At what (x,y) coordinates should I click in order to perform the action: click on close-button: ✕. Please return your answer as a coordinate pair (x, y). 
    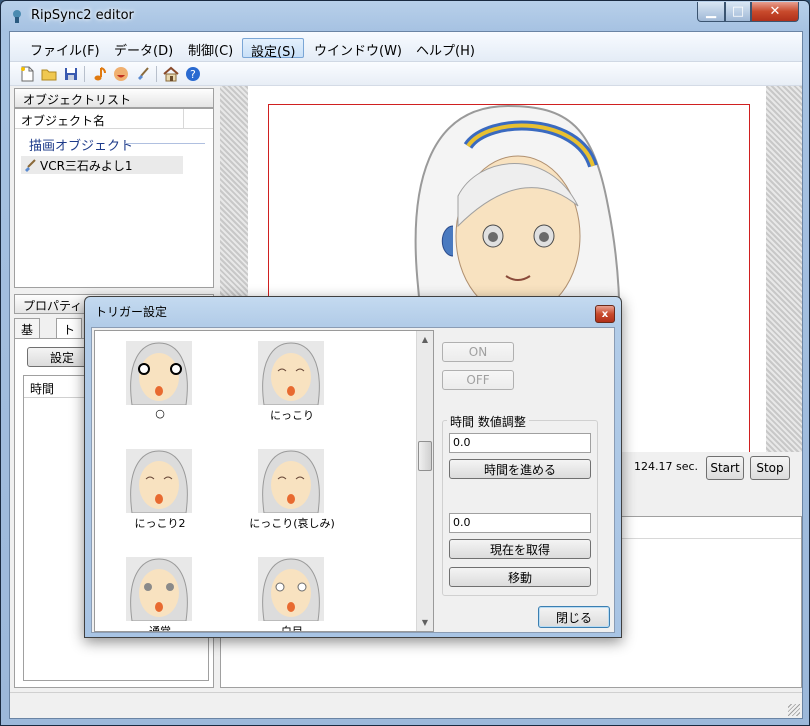
    Looking at the image, I should click on (775, 12).